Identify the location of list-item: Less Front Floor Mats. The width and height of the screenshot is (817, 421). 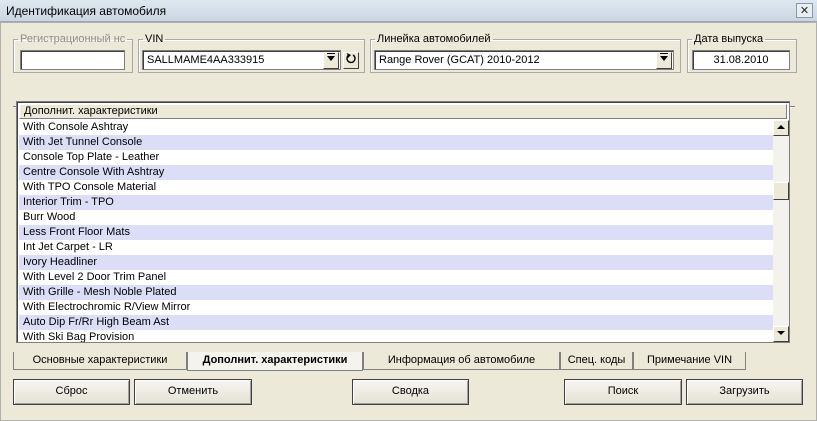
(396, 232).